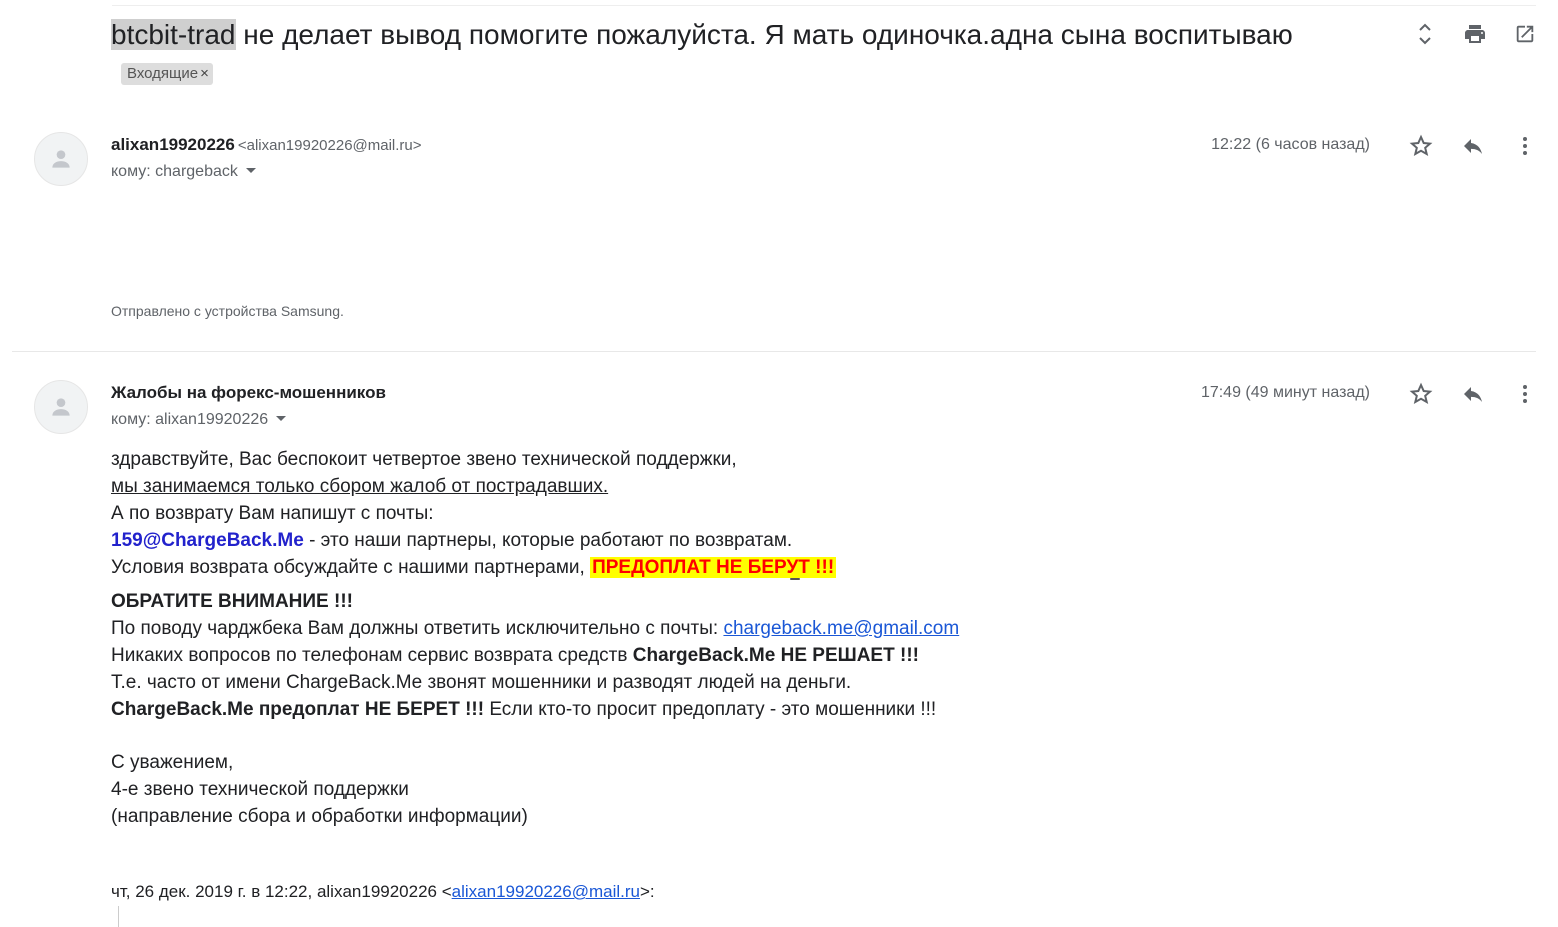 This screenshot has height=927, width=1558. I want to click on subject-highlight: btcbit-trad, so click(173, 34).